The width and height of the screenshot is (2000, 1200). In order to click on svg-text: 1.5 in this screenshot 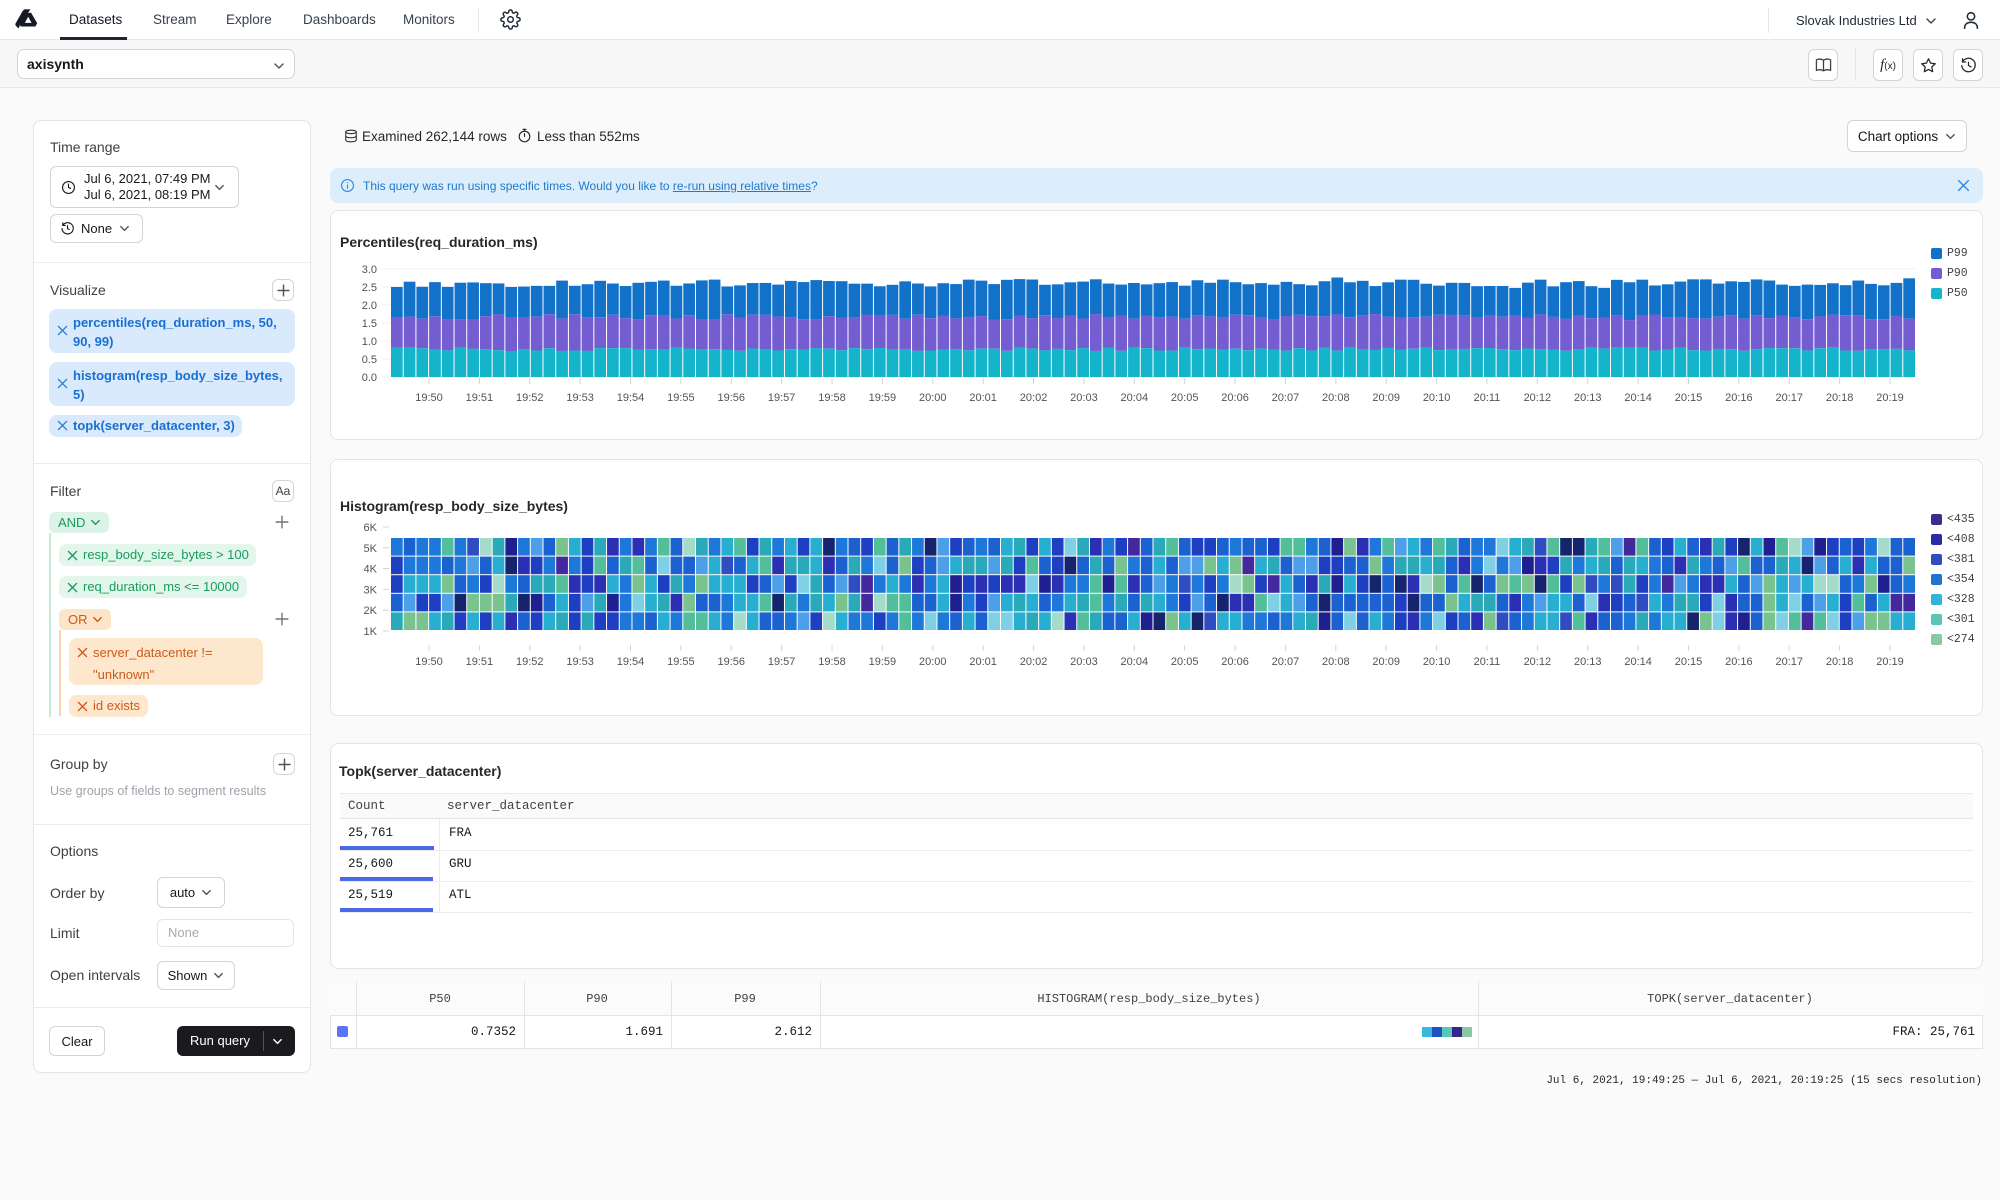, I will do `click(369, 324)`.